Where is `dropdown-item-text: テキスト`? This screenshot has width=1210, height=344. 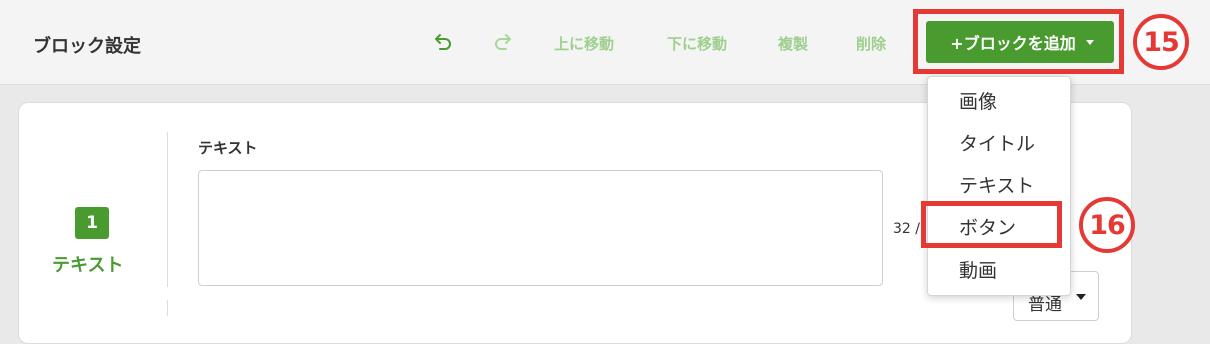 dropdown-item-text: テキスト is located at coordinates (996, 184).